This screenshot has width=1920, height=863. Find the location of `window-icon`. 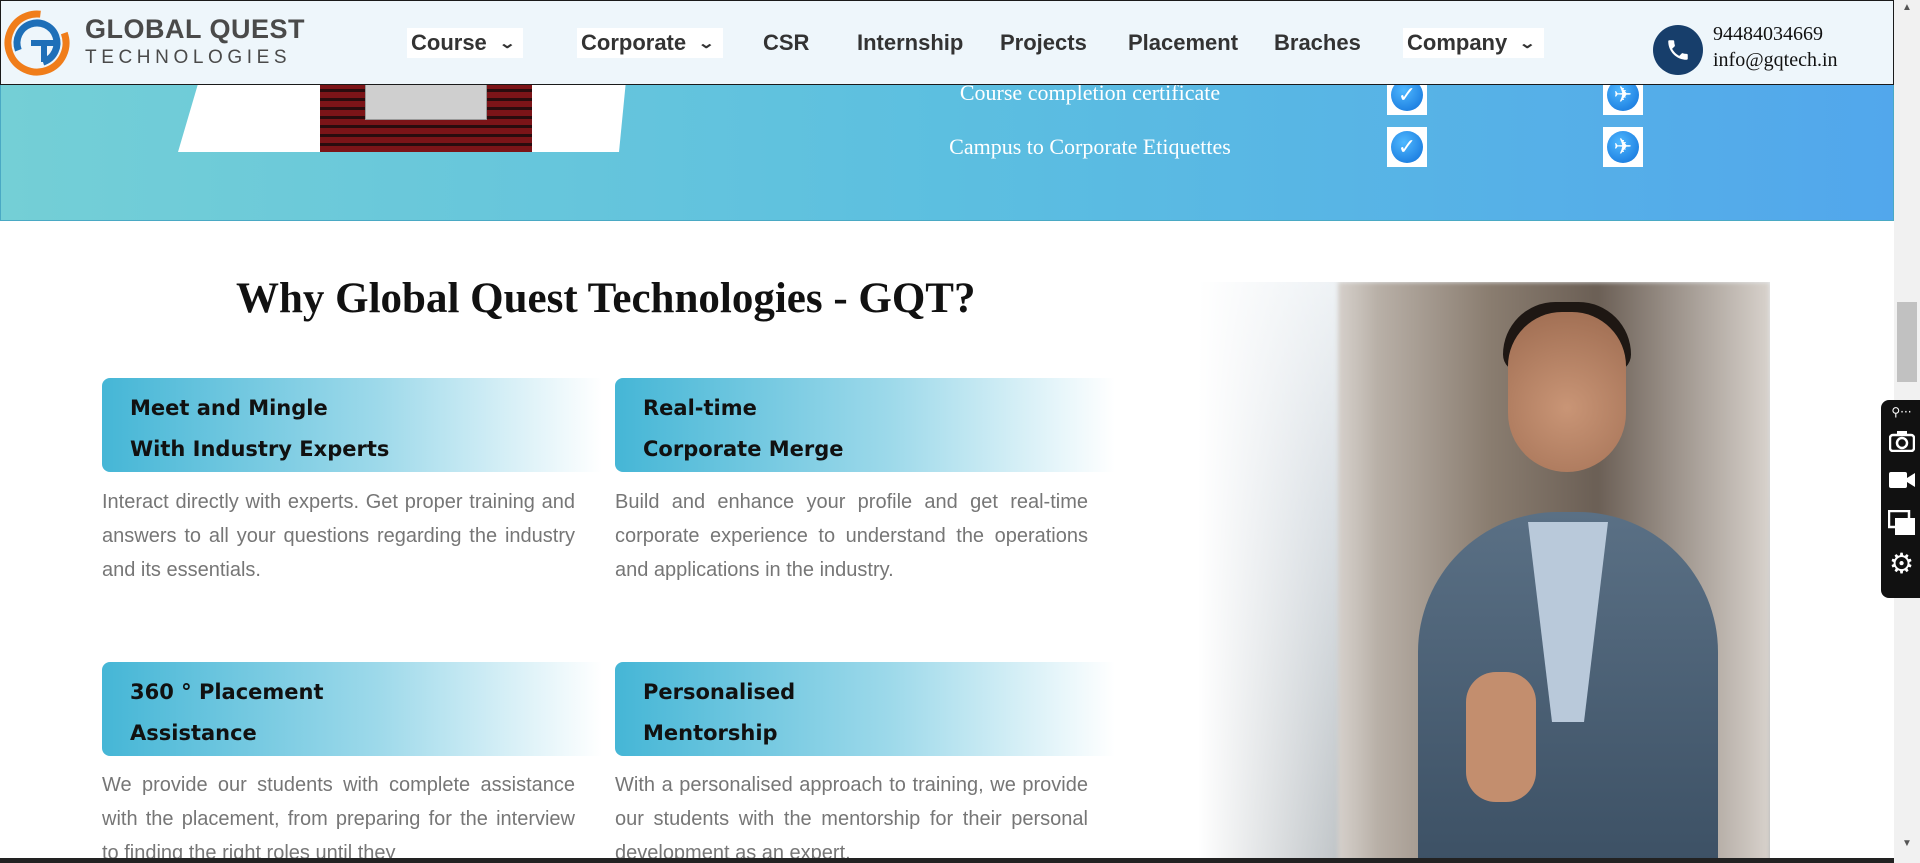

window-icon is located at coordinates (1901, 523).